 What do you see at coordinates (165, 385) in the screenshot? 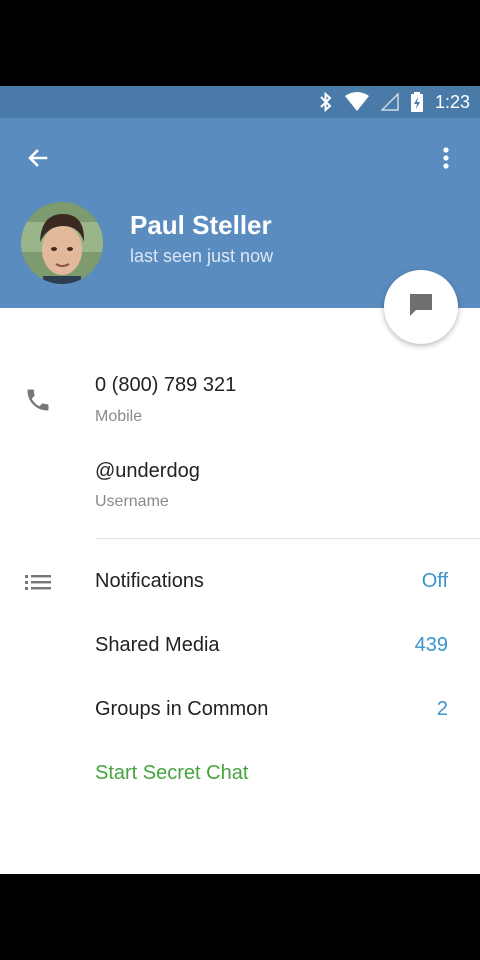
I see `phone-number: 0 (800) 789 321` at bounding box center [165, 385].